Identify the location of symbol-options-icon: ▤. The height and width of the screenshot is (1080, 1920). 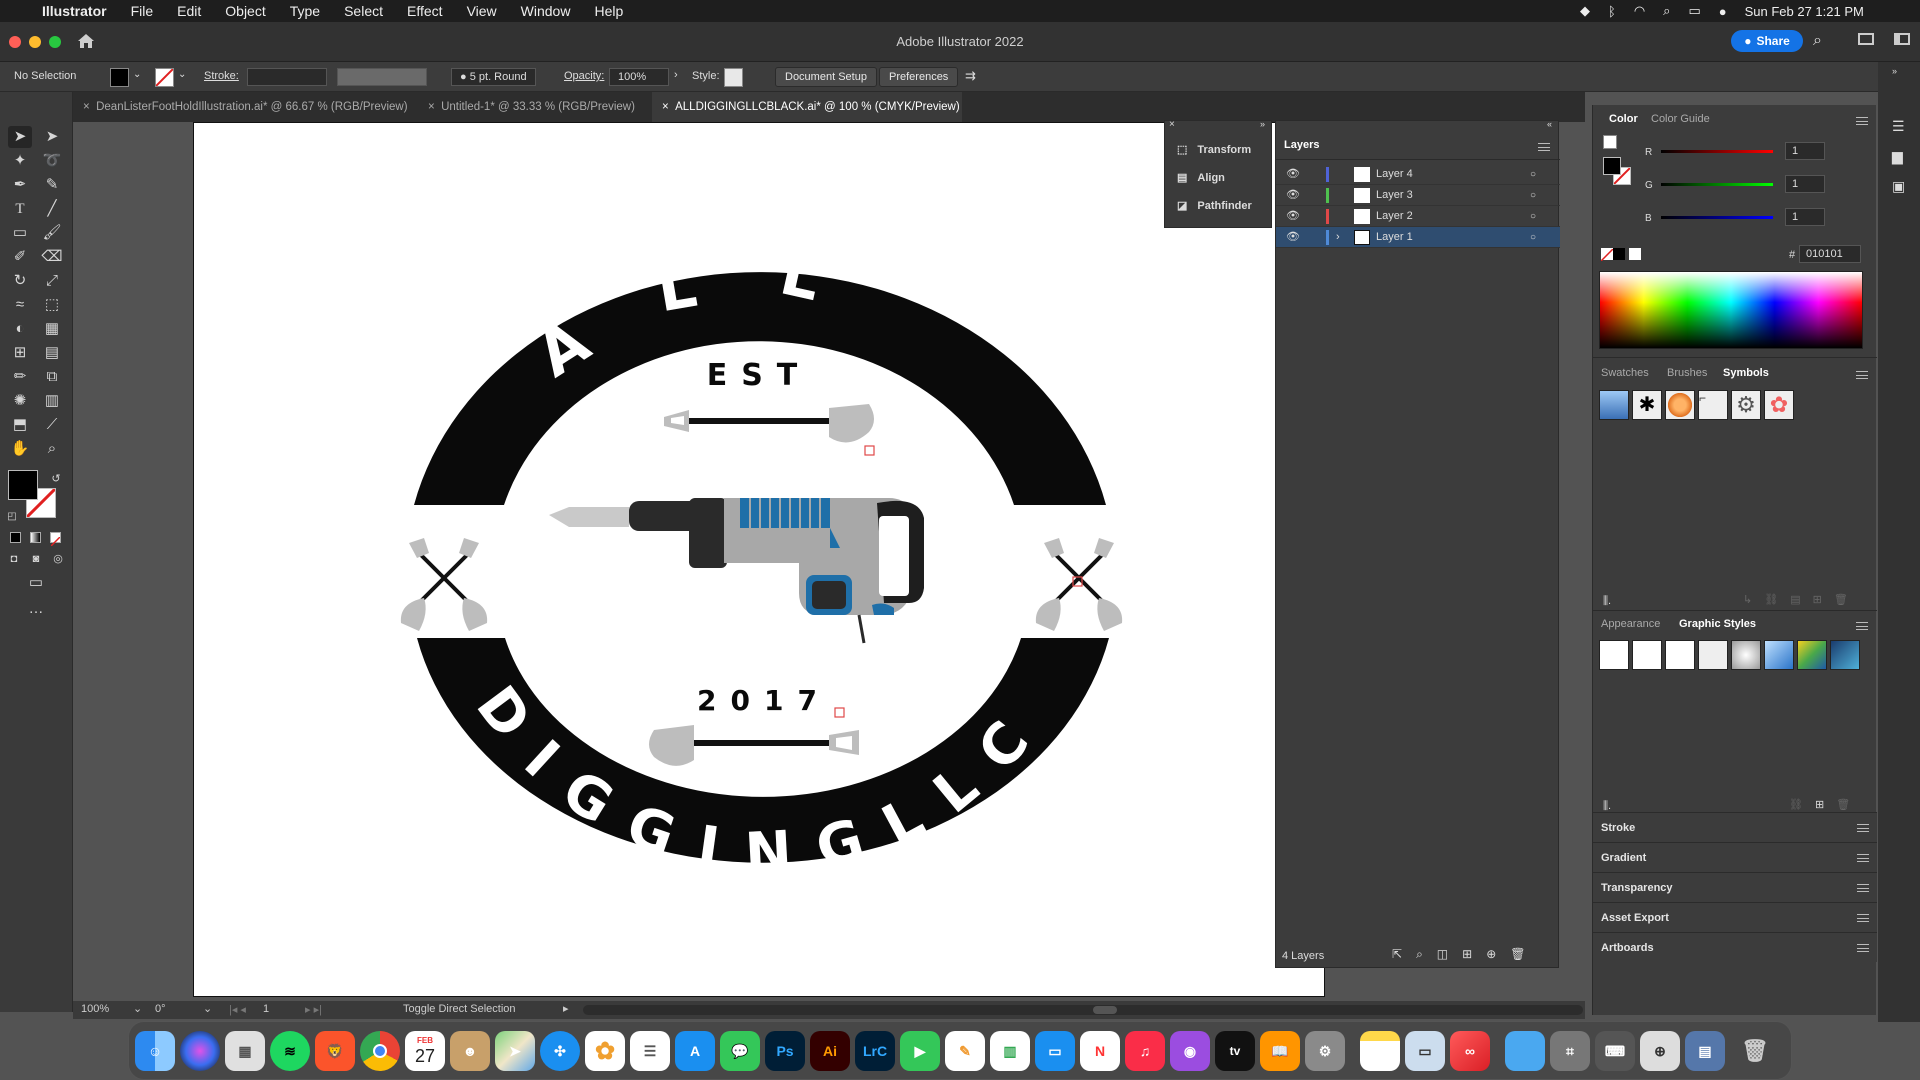
(1795, 599).